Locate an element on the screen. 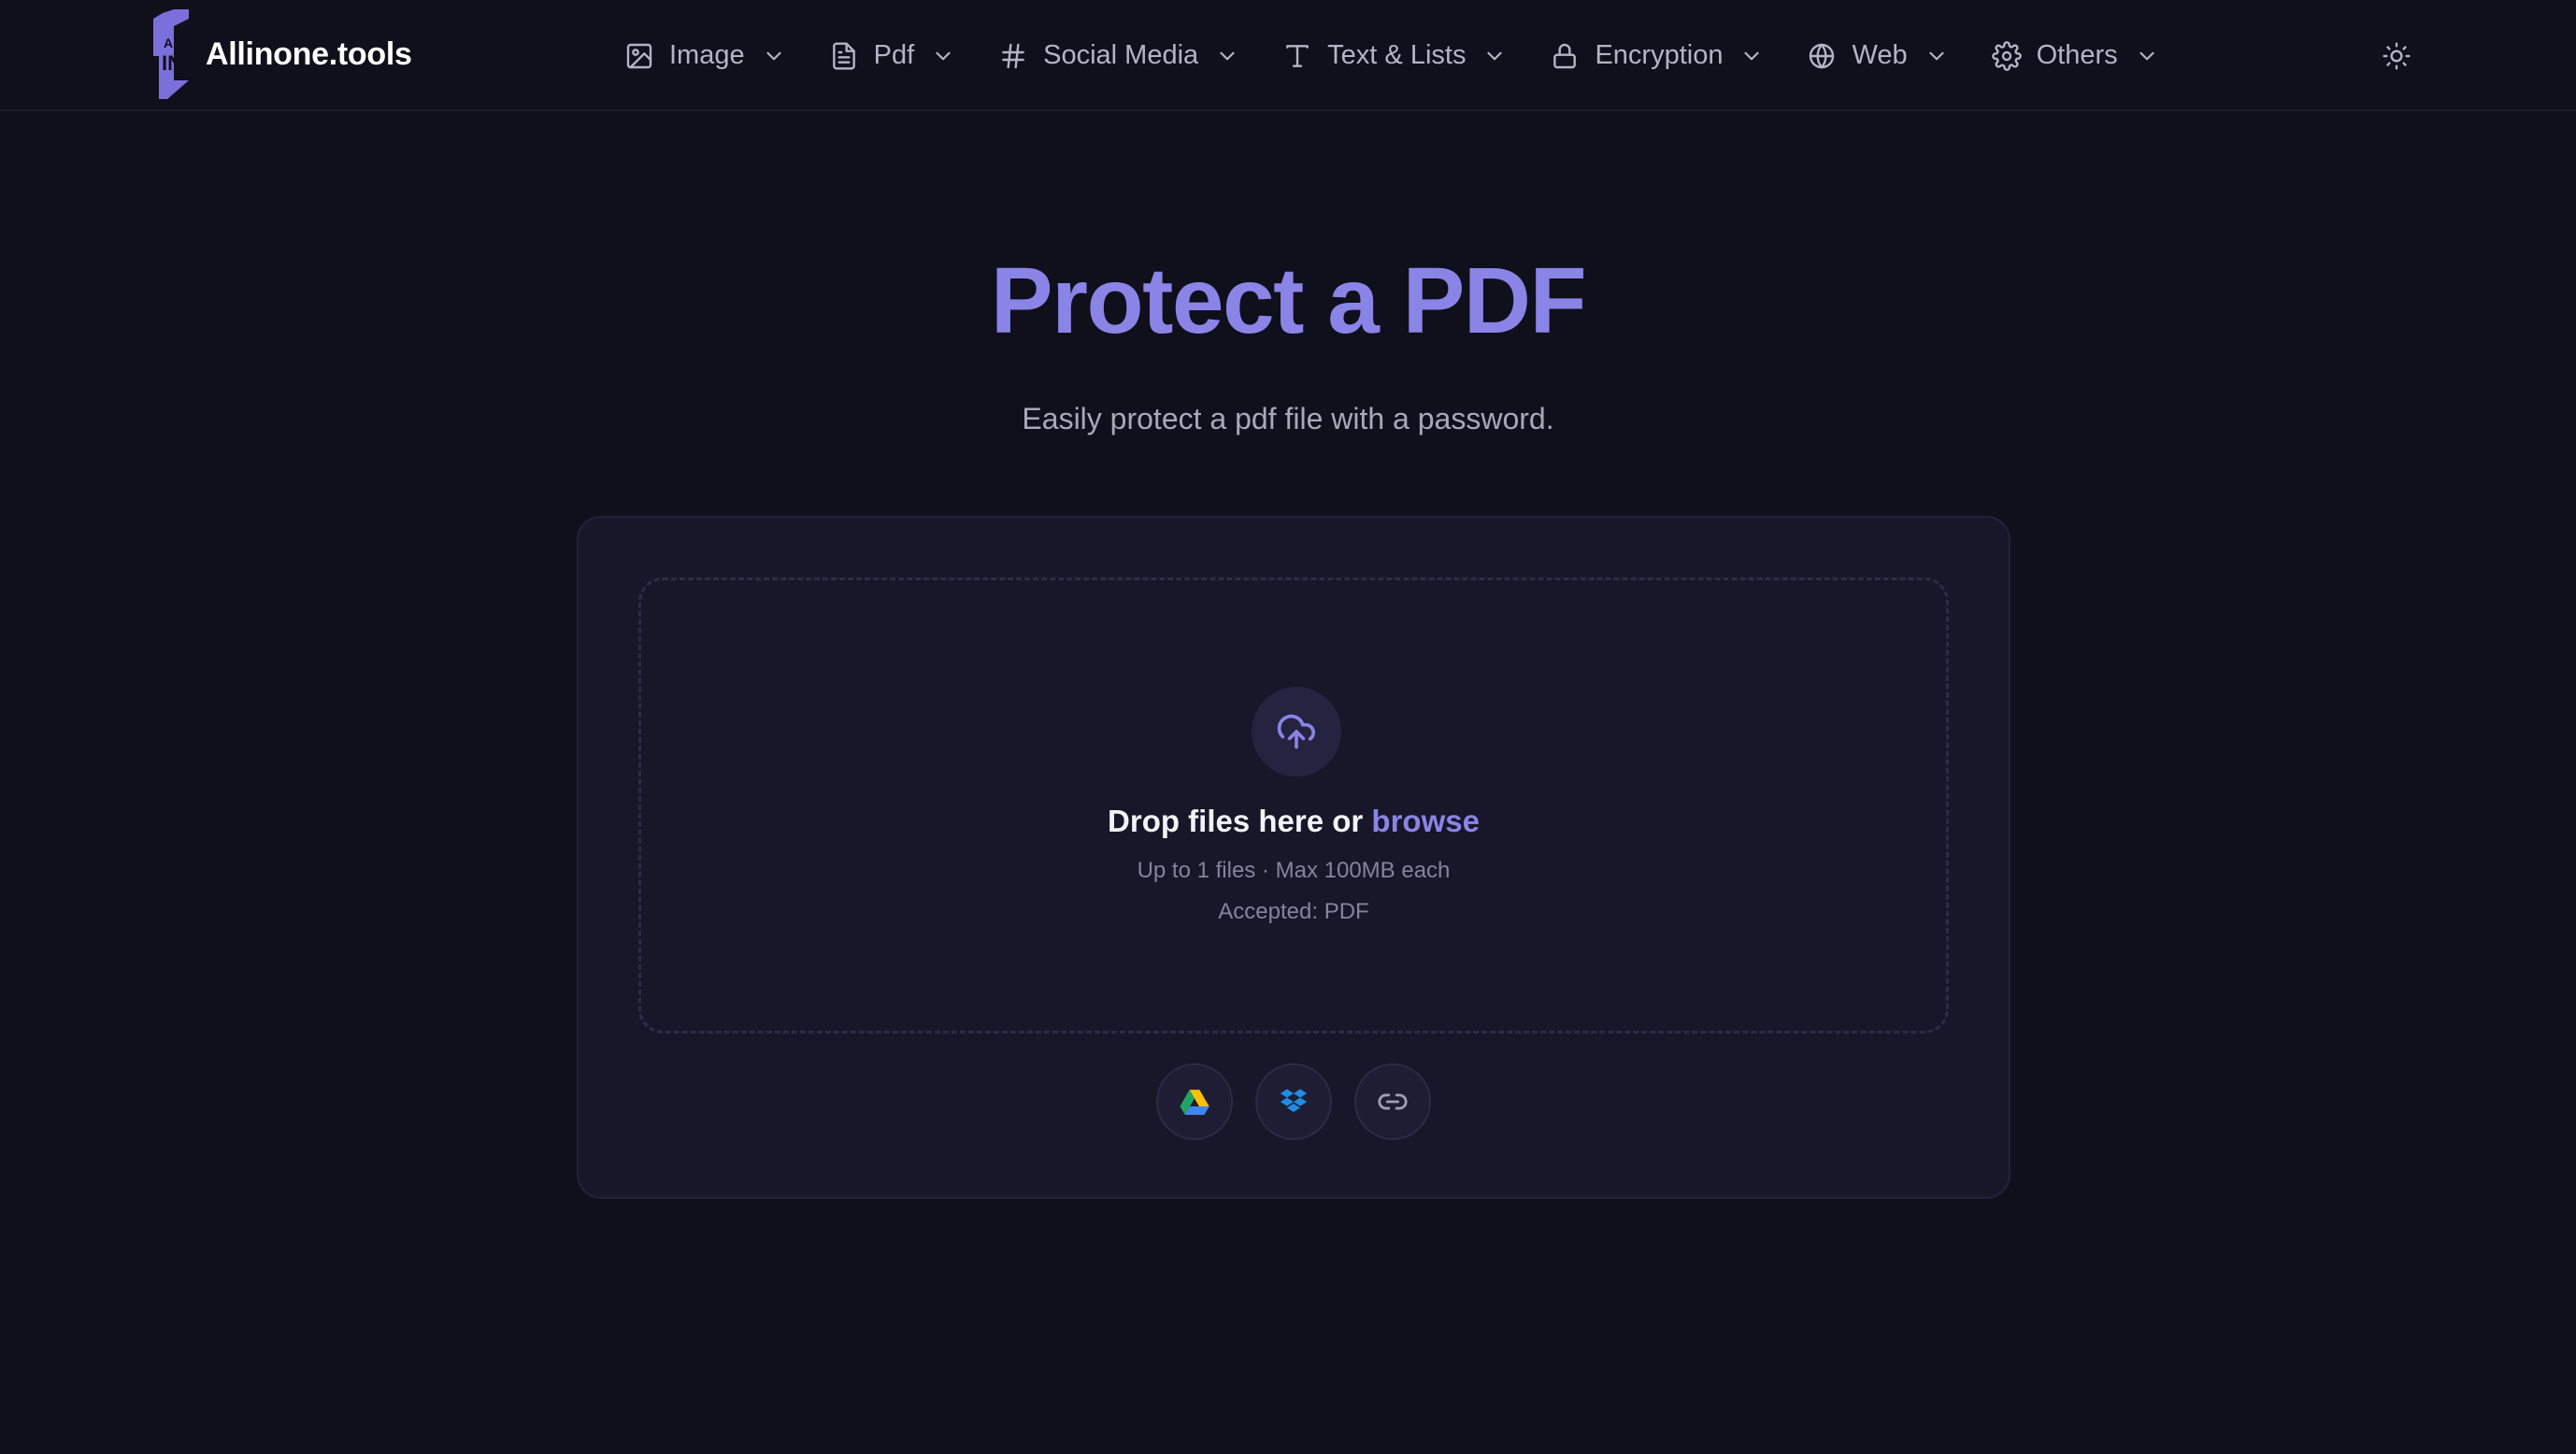  upload-icon-circle is located at coordinates (1296, 732).